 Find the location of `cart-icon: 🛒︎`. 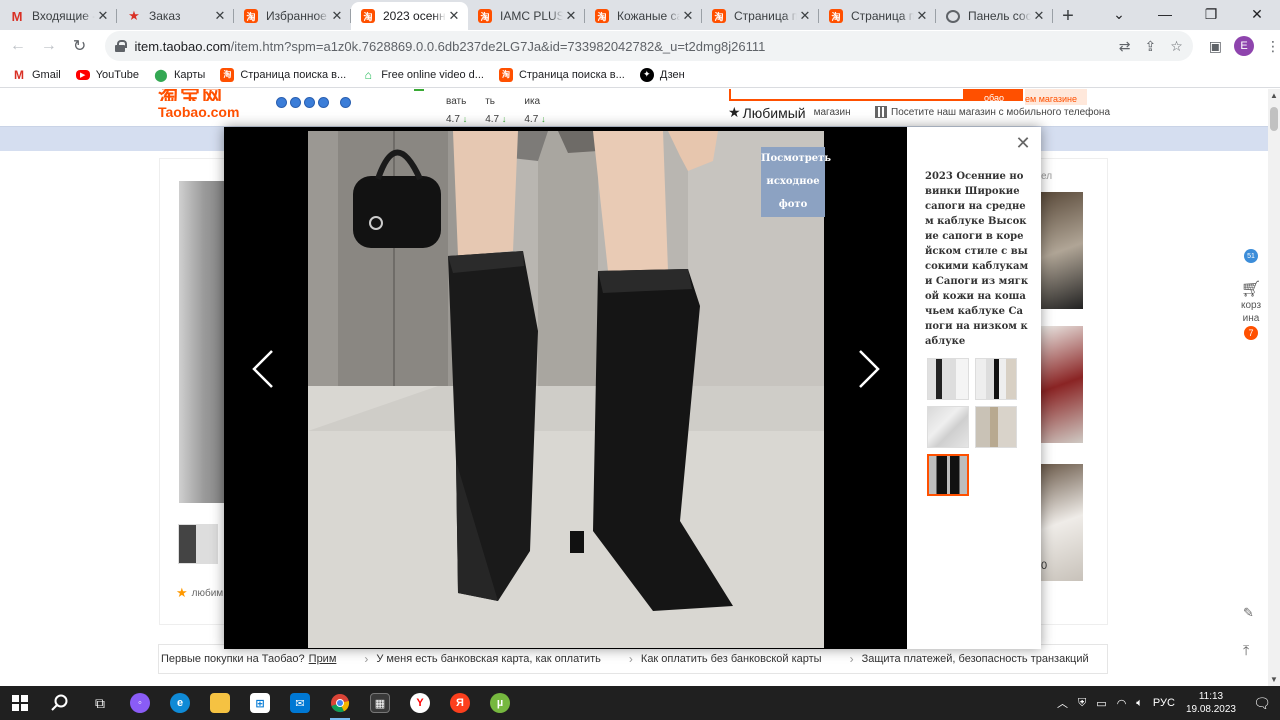

cart-icon: 🛒︎ is located at coordinates (1251, 289).